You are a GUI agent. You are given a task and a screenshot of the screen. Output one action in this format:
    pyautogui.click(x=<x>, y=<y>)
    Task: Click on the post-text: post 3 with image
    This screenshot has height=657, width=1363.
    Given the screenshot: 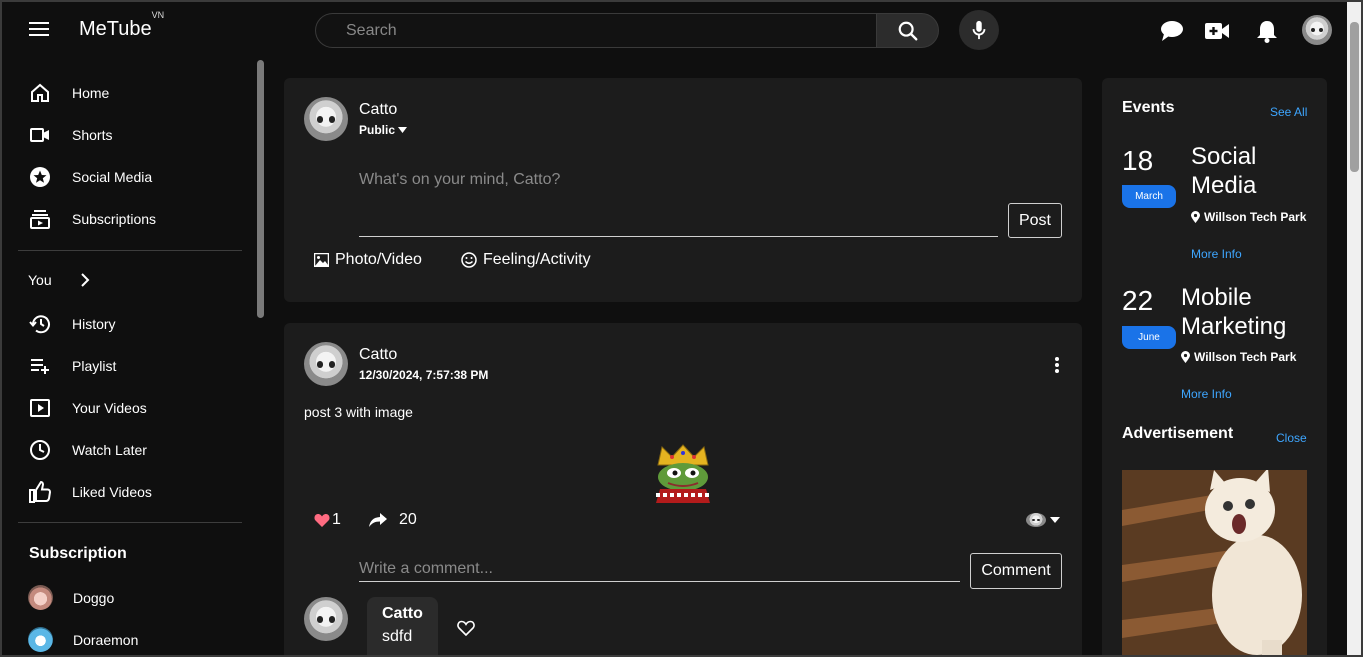 What is the action you would take?
    pyautogui.click(x=358, y=412)
    